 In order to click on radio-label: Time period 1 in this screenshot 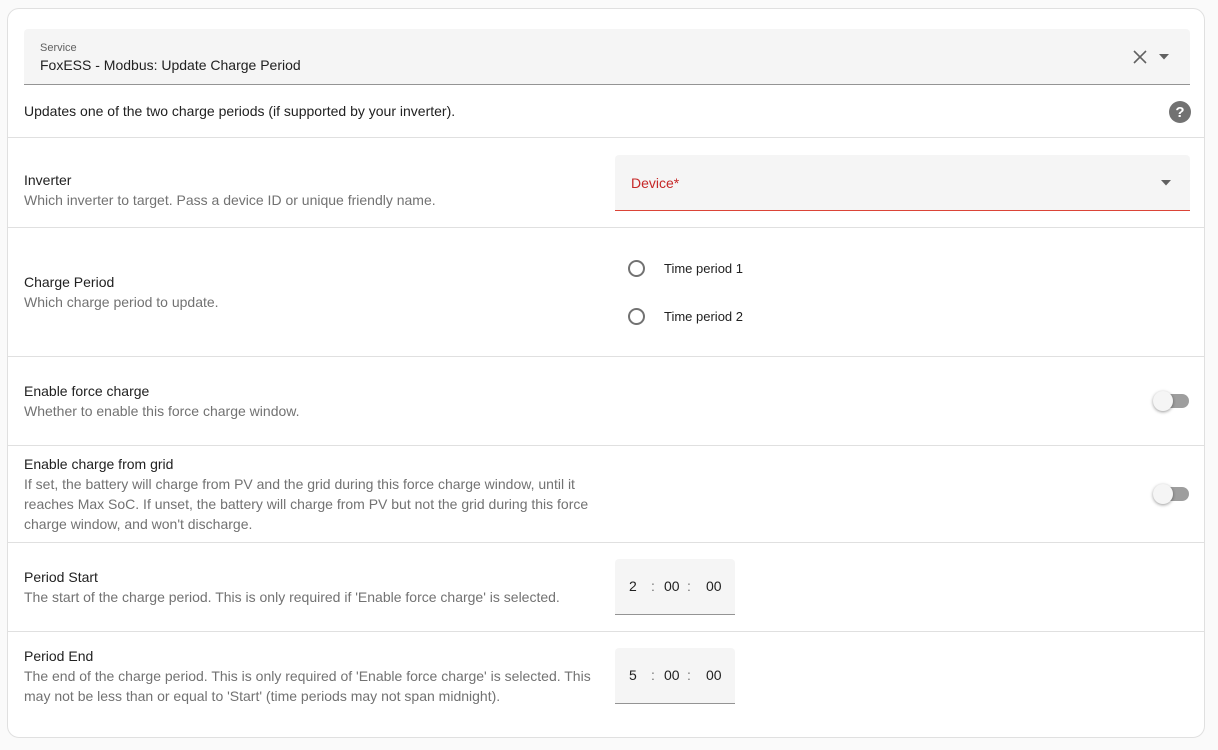, I will do `click(703, 268)`.